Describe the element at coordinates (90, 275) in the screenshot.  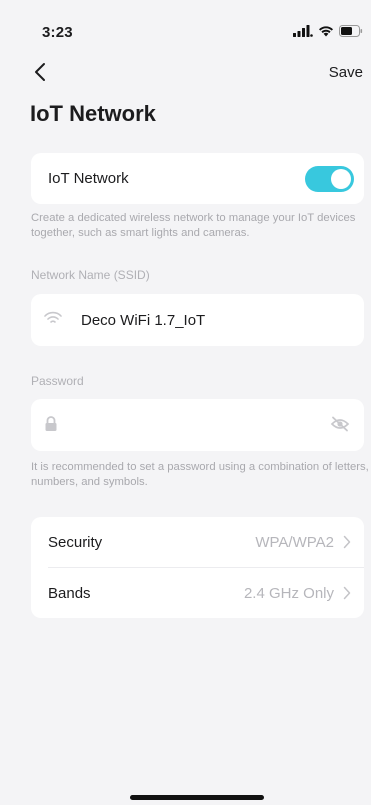
I see `ssid-section-label: Network Name (SSID)` at that location.